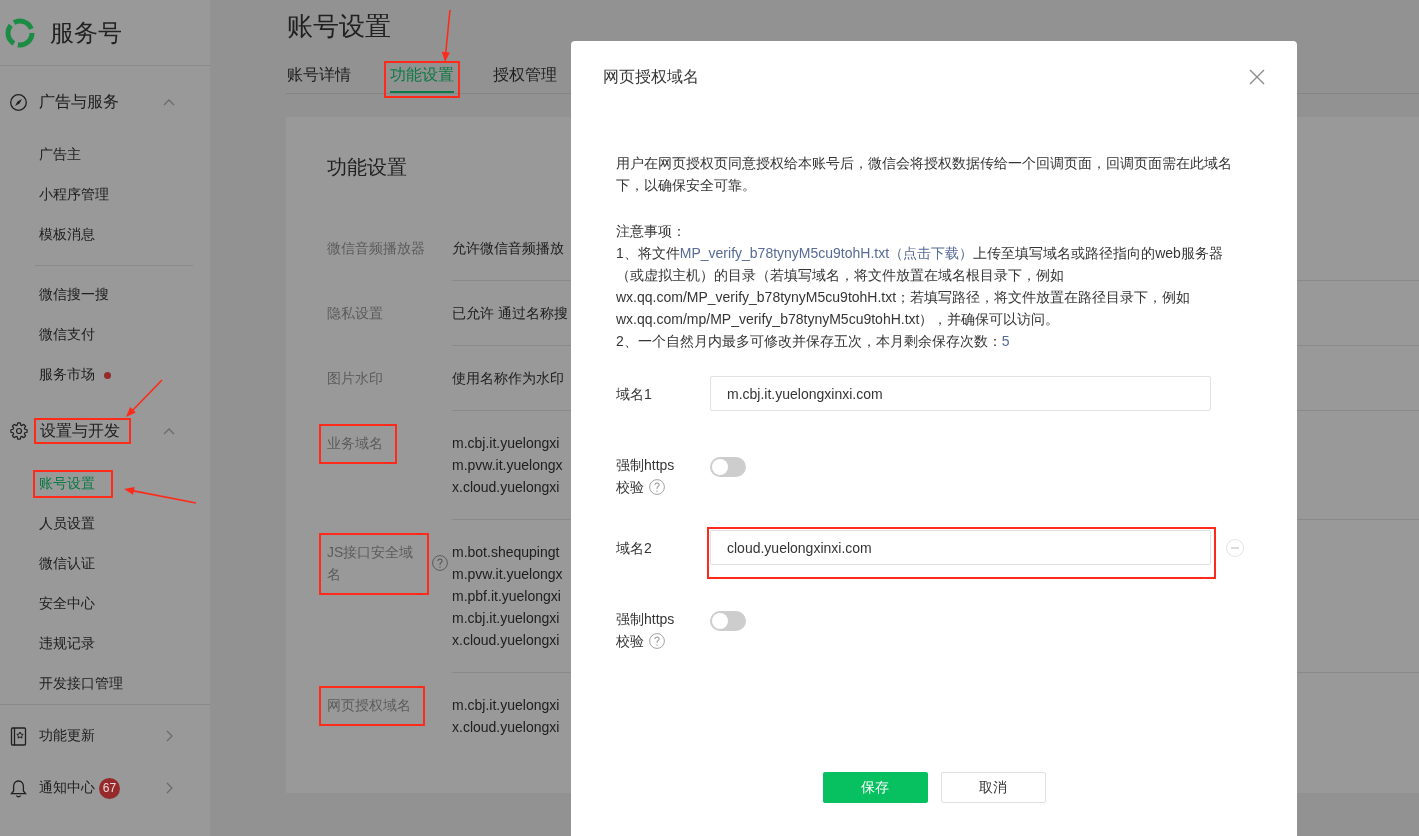 This screenshot has width=1419, height=836. Describe the element at coordinates (339, 26) in the screenshot. I see `page-title: 账号设置` at that location.